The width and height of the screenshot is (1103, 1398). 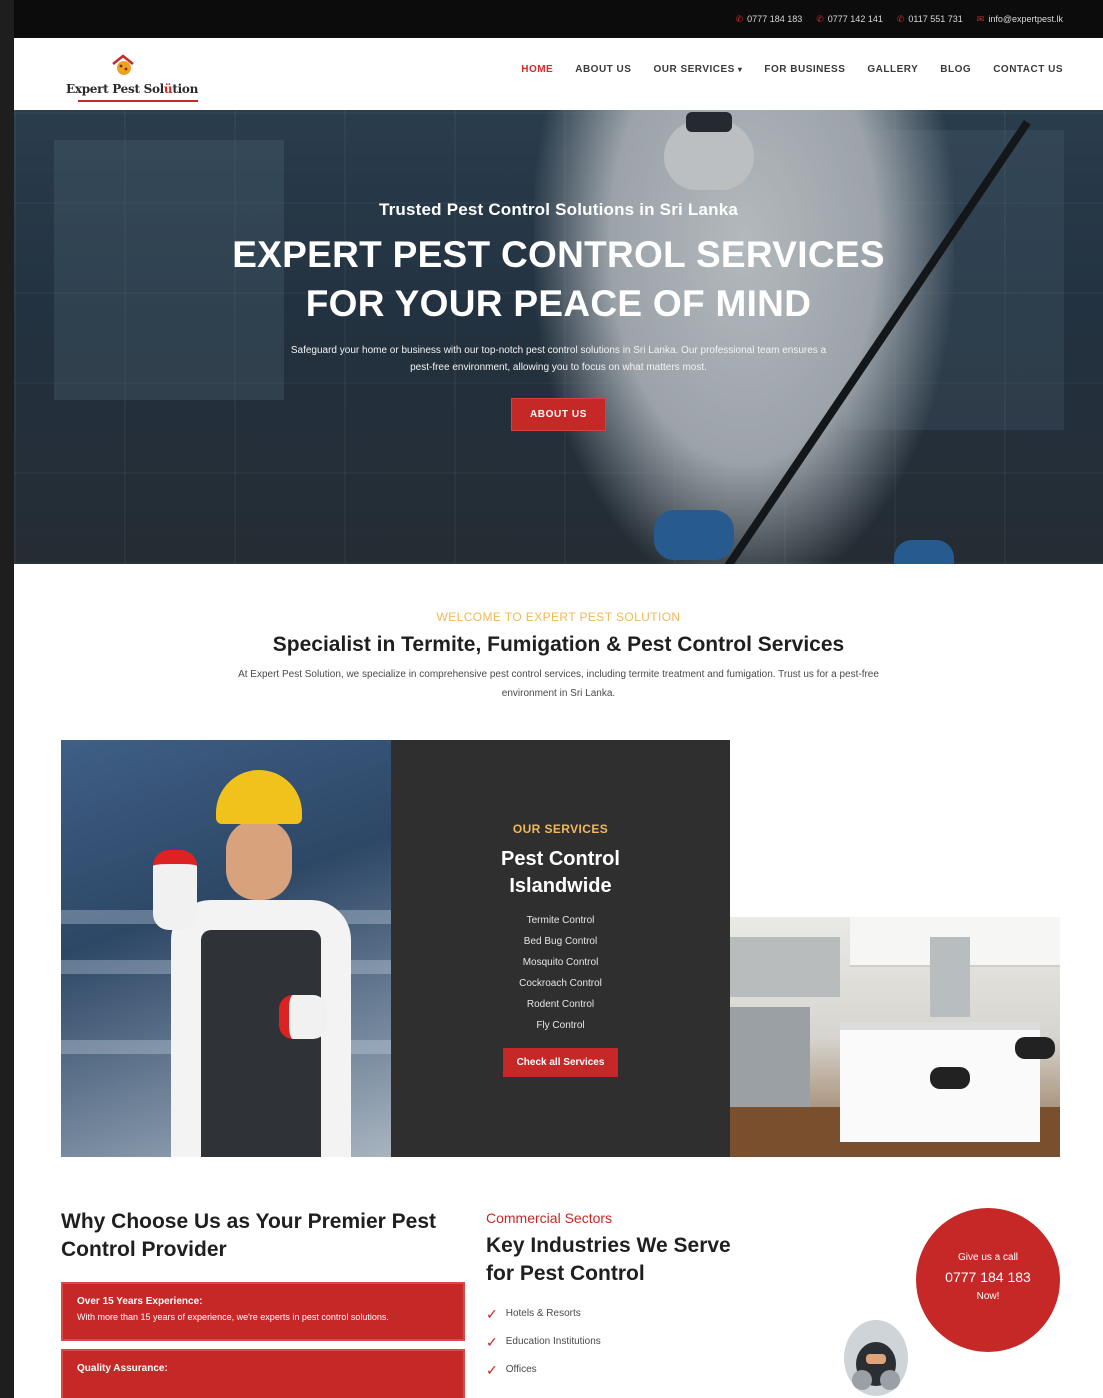 What do you see at coordinates (694, 69) in the screenshot?
I see `nav-our-services-label: OUR SERVICES` at bounding box center [694, 69].